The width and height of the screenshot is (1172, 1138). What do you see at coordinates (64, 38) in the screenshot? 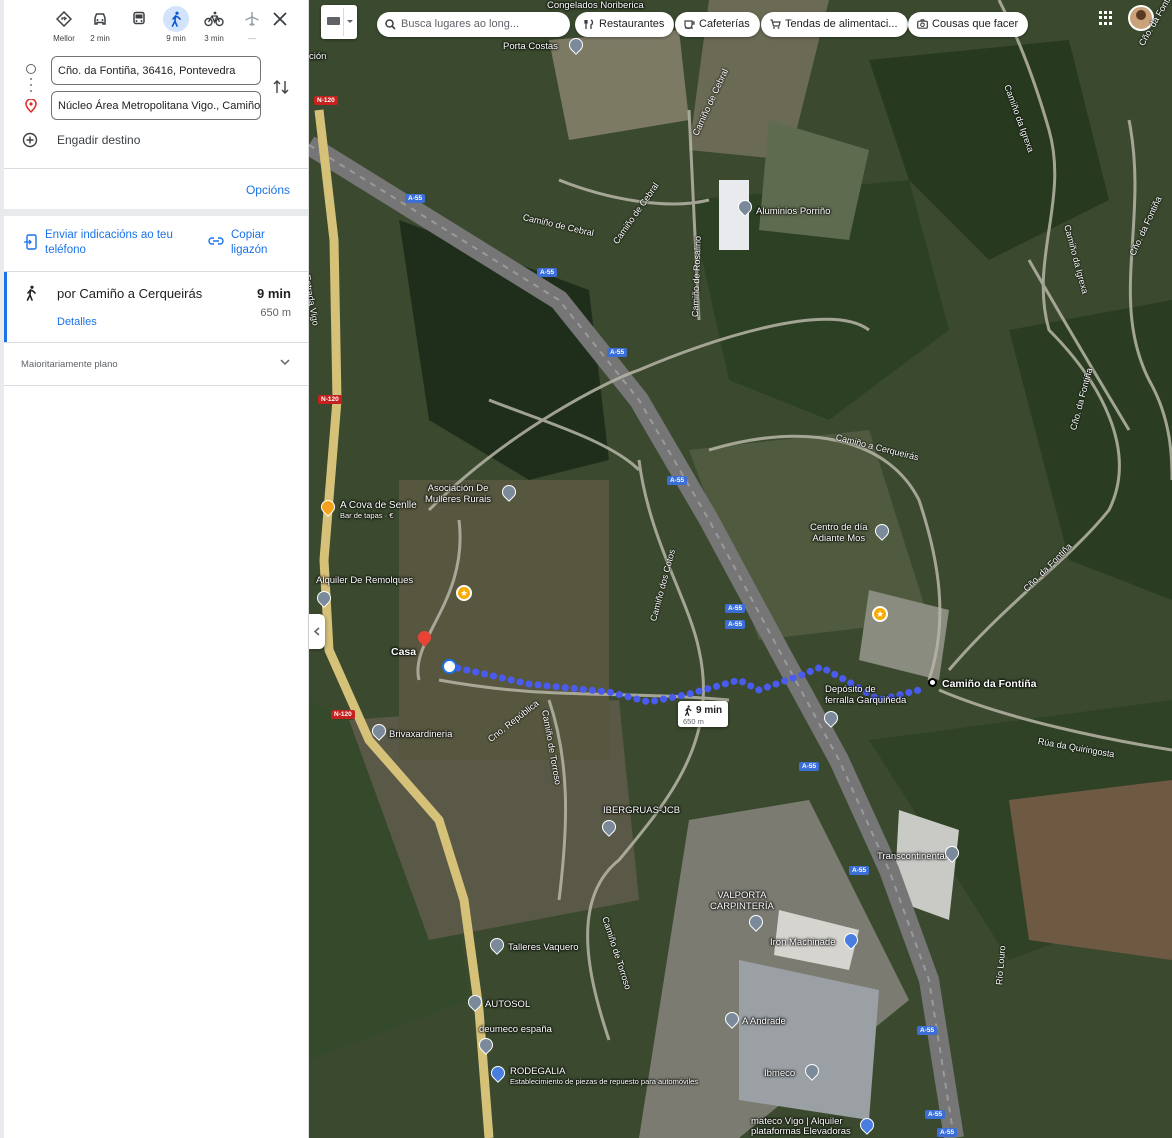
I see `mode-best-label: Mellor` at bounding box center [64, 38].